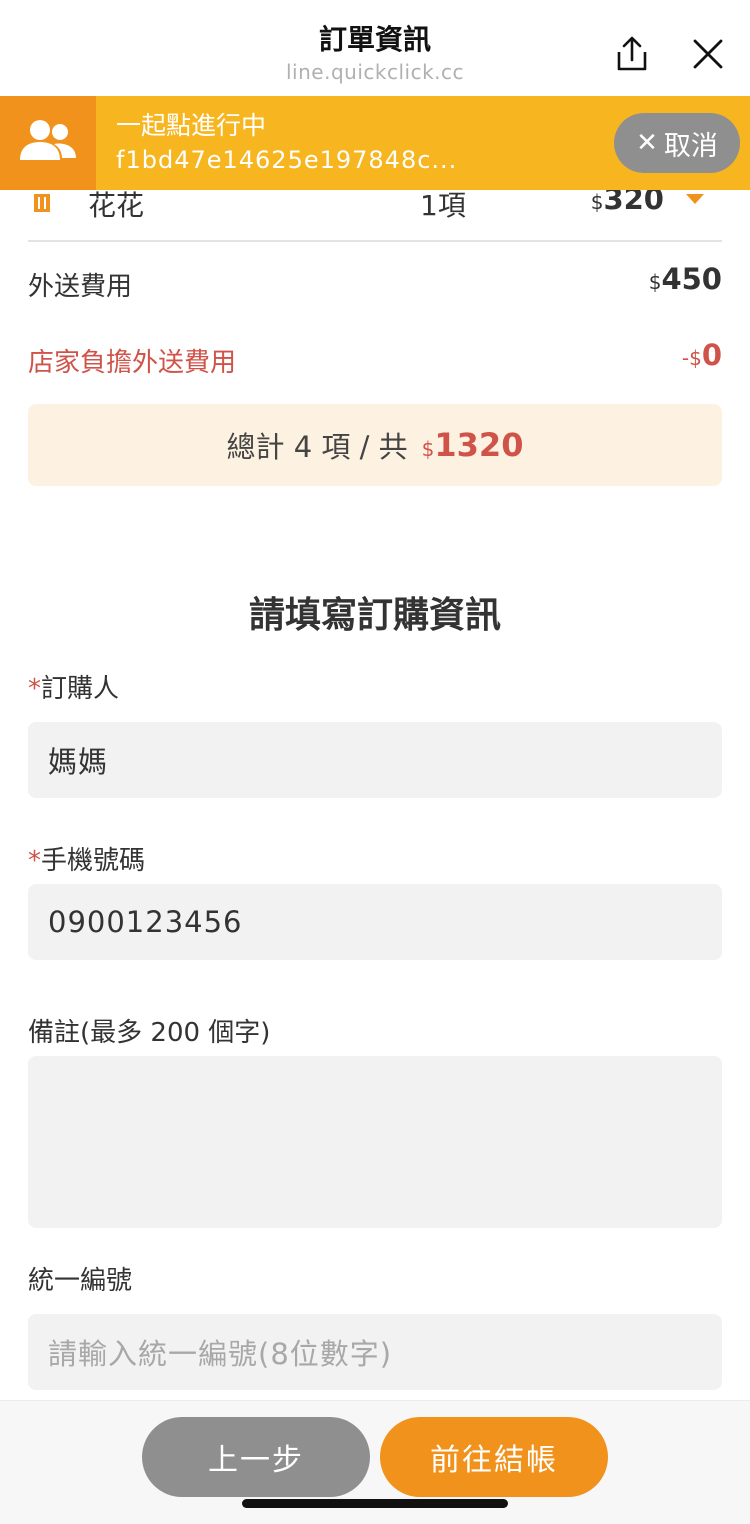 The height and width of the screenshot is (1524, 750). What do you see at coordinates (191, 125) in the screenshot?
I see `group-order-status: 一起點進行中` at bounding box center [191, 125].